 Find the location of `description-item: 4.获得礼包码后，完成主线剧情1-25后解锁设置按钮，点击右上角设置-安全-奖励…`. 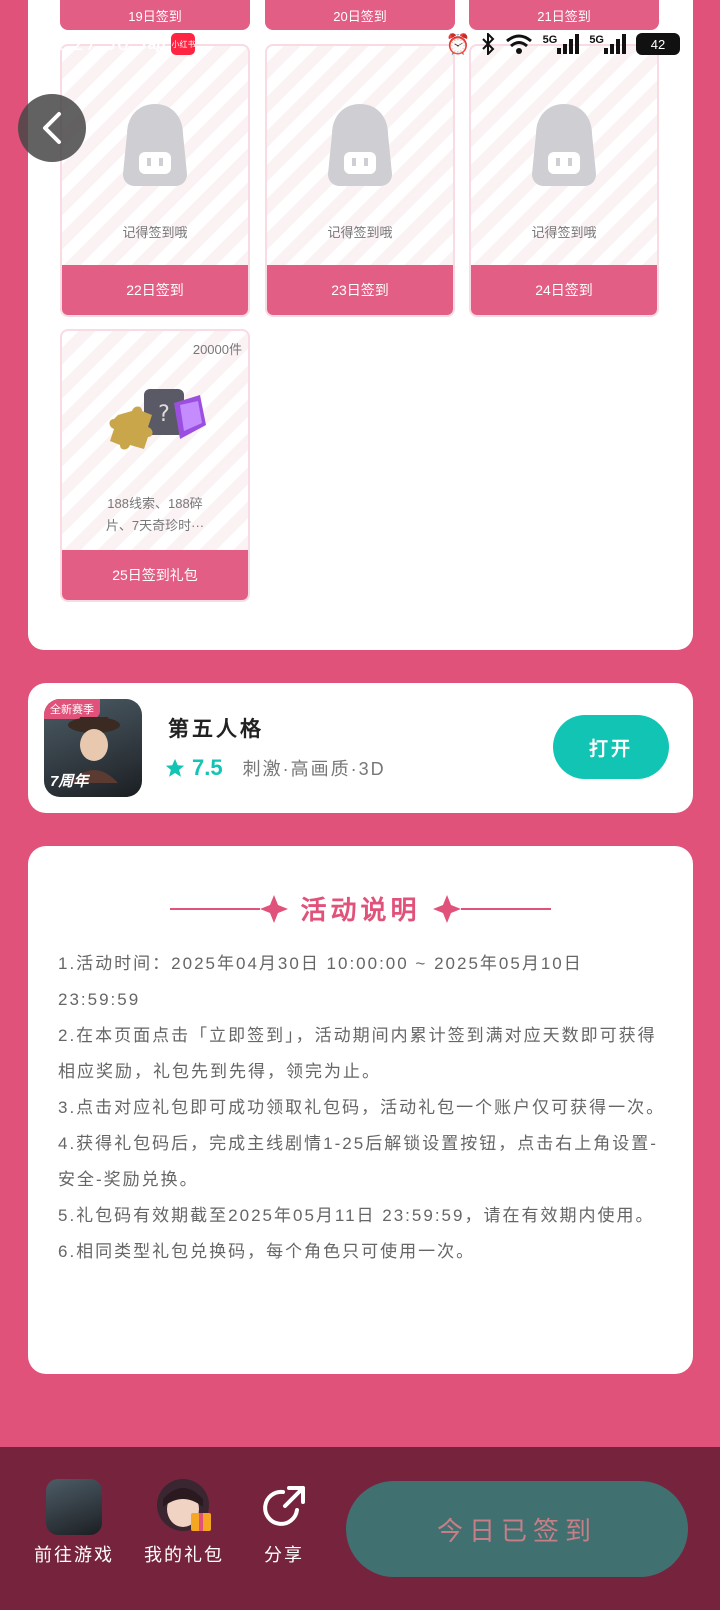

description-item: 4.获得礼包码后，完成主线剧情1-25后解锁设置按钮，点击右上角设置-安全-奖励… is located at coordinates (358, 1161).